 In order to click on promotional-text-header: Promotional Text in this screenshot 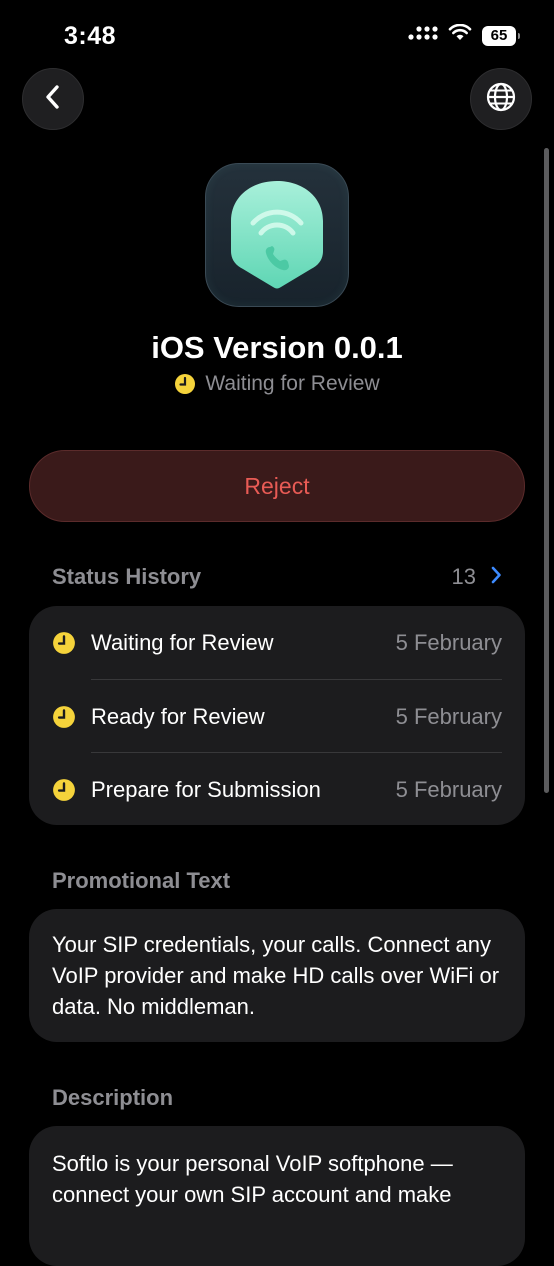, I will do `click(141, 880)`.